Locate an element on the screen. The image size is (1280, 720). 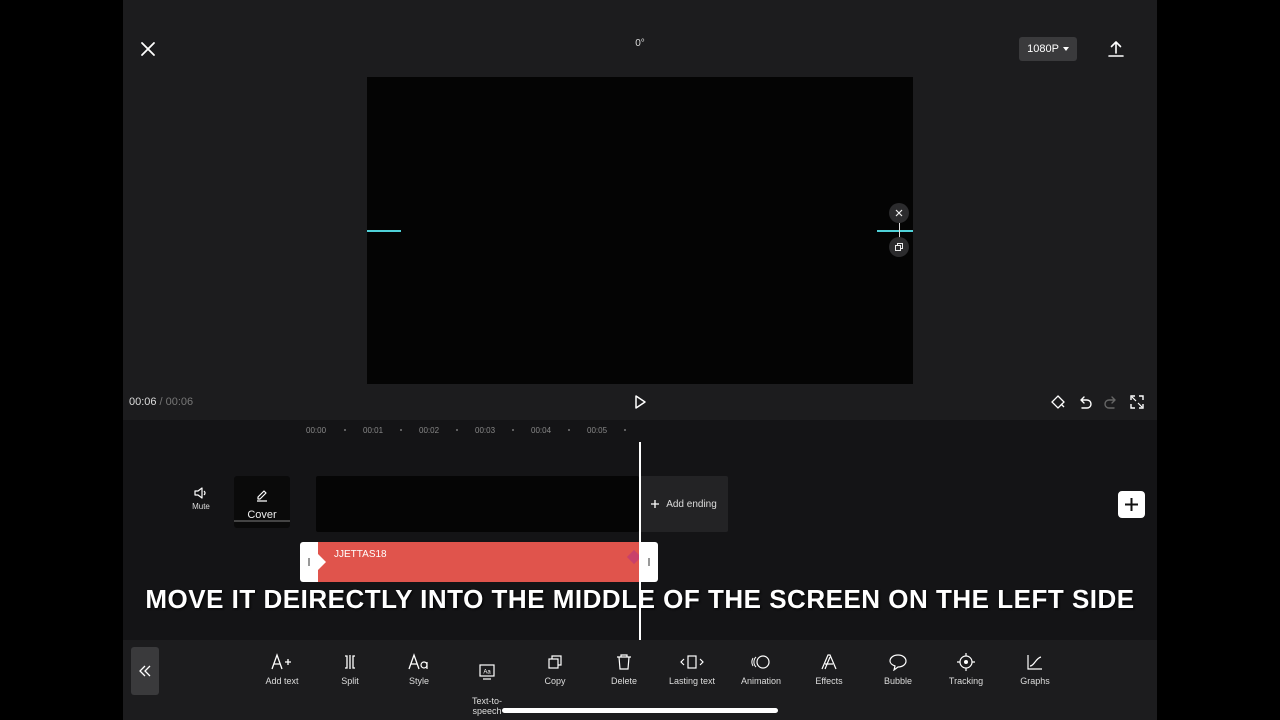
animation-icon is located at coordinates (761, 662).